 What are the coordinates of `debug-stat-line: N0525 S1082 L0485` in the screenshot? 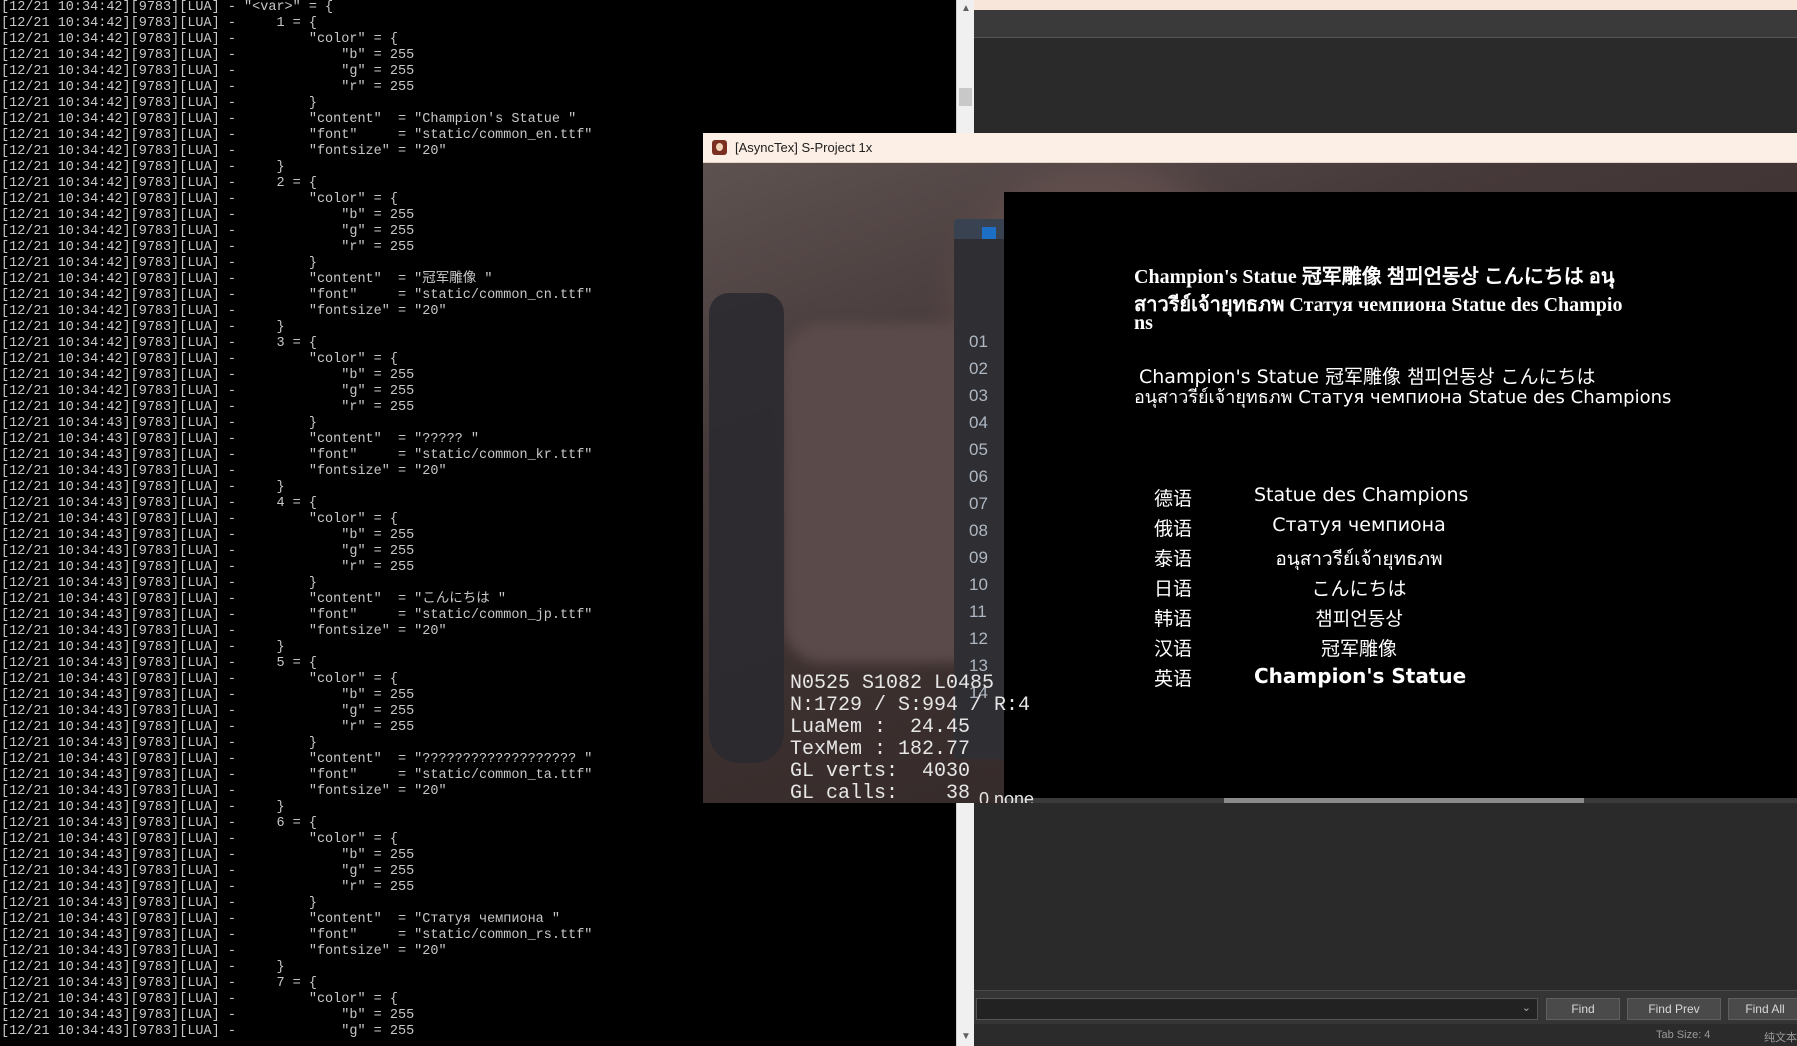 It's located at (892, 683).